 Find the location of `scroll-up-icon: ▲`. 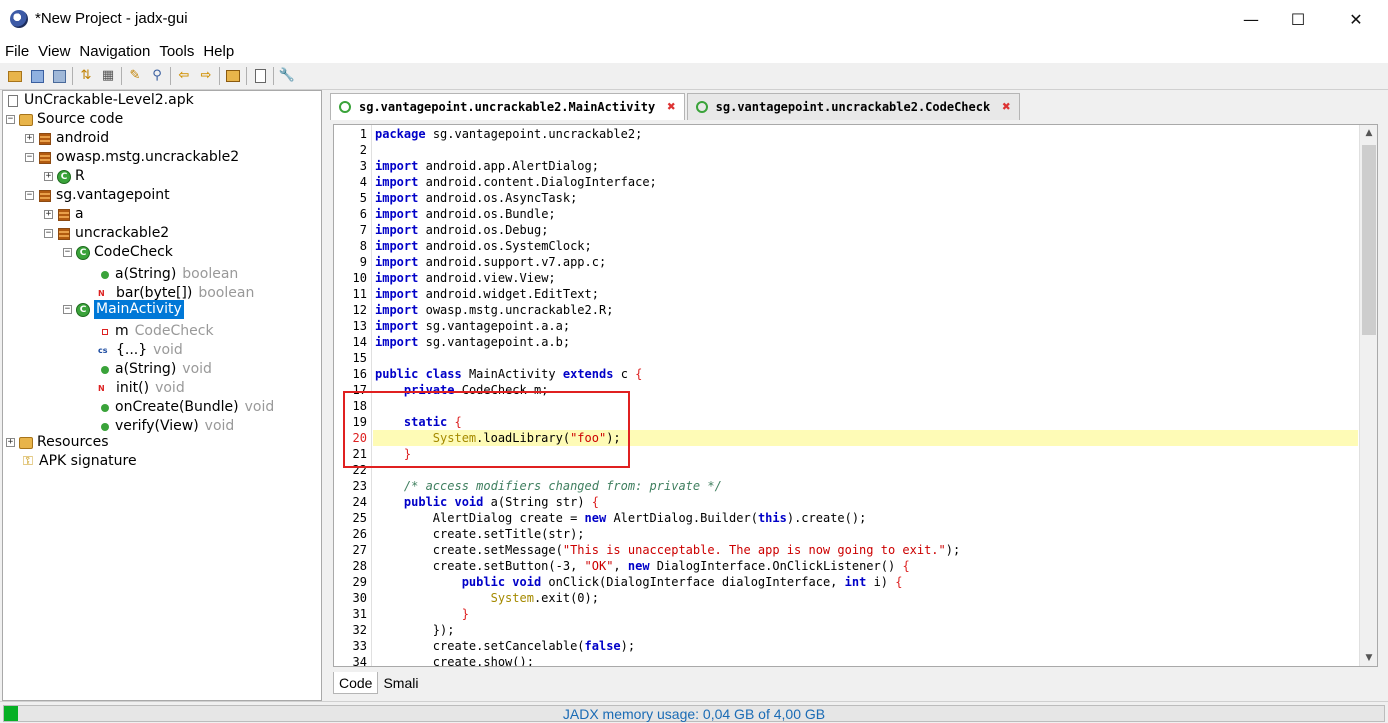

scroll-up-icon: ▲ is located at coordinates (1368, 133).